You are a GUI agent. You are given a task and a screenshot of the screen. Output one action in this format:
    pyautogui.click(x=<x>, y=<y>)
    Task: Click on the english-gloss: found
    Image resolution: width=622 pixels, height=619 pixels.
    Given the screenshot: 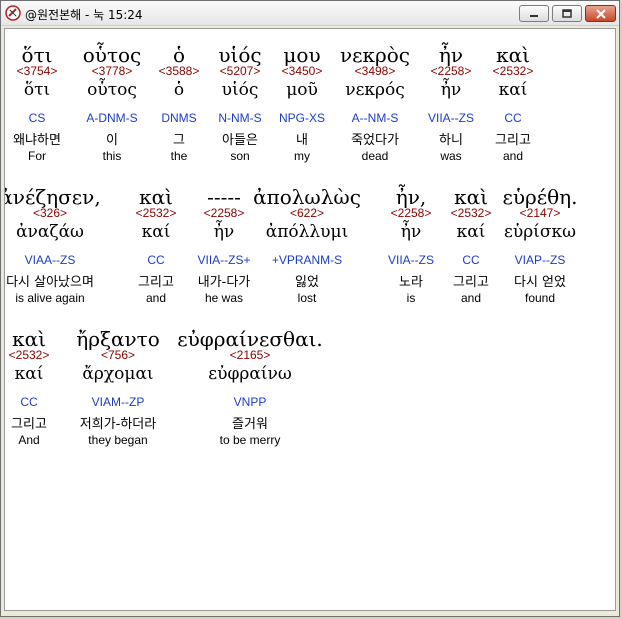 What is the action you would take?
    pyautogui.click(x=540, y=298)
    